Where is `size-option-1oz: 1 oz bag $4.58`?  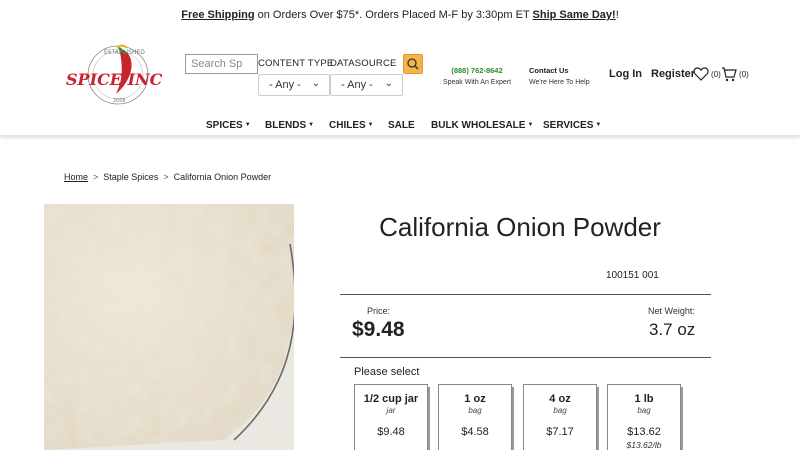 size-option-1oz: 1 oz bag $4.58 is located at coordinates (476, 417).